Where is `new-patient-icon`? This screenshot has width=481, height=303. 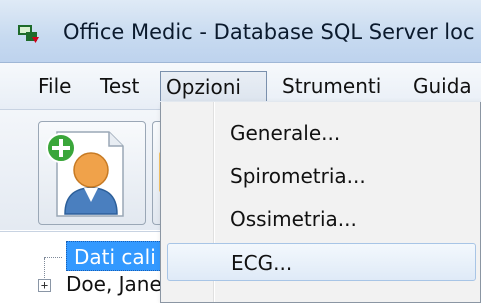
new-patient-icon is located at coordinates (85, 174).